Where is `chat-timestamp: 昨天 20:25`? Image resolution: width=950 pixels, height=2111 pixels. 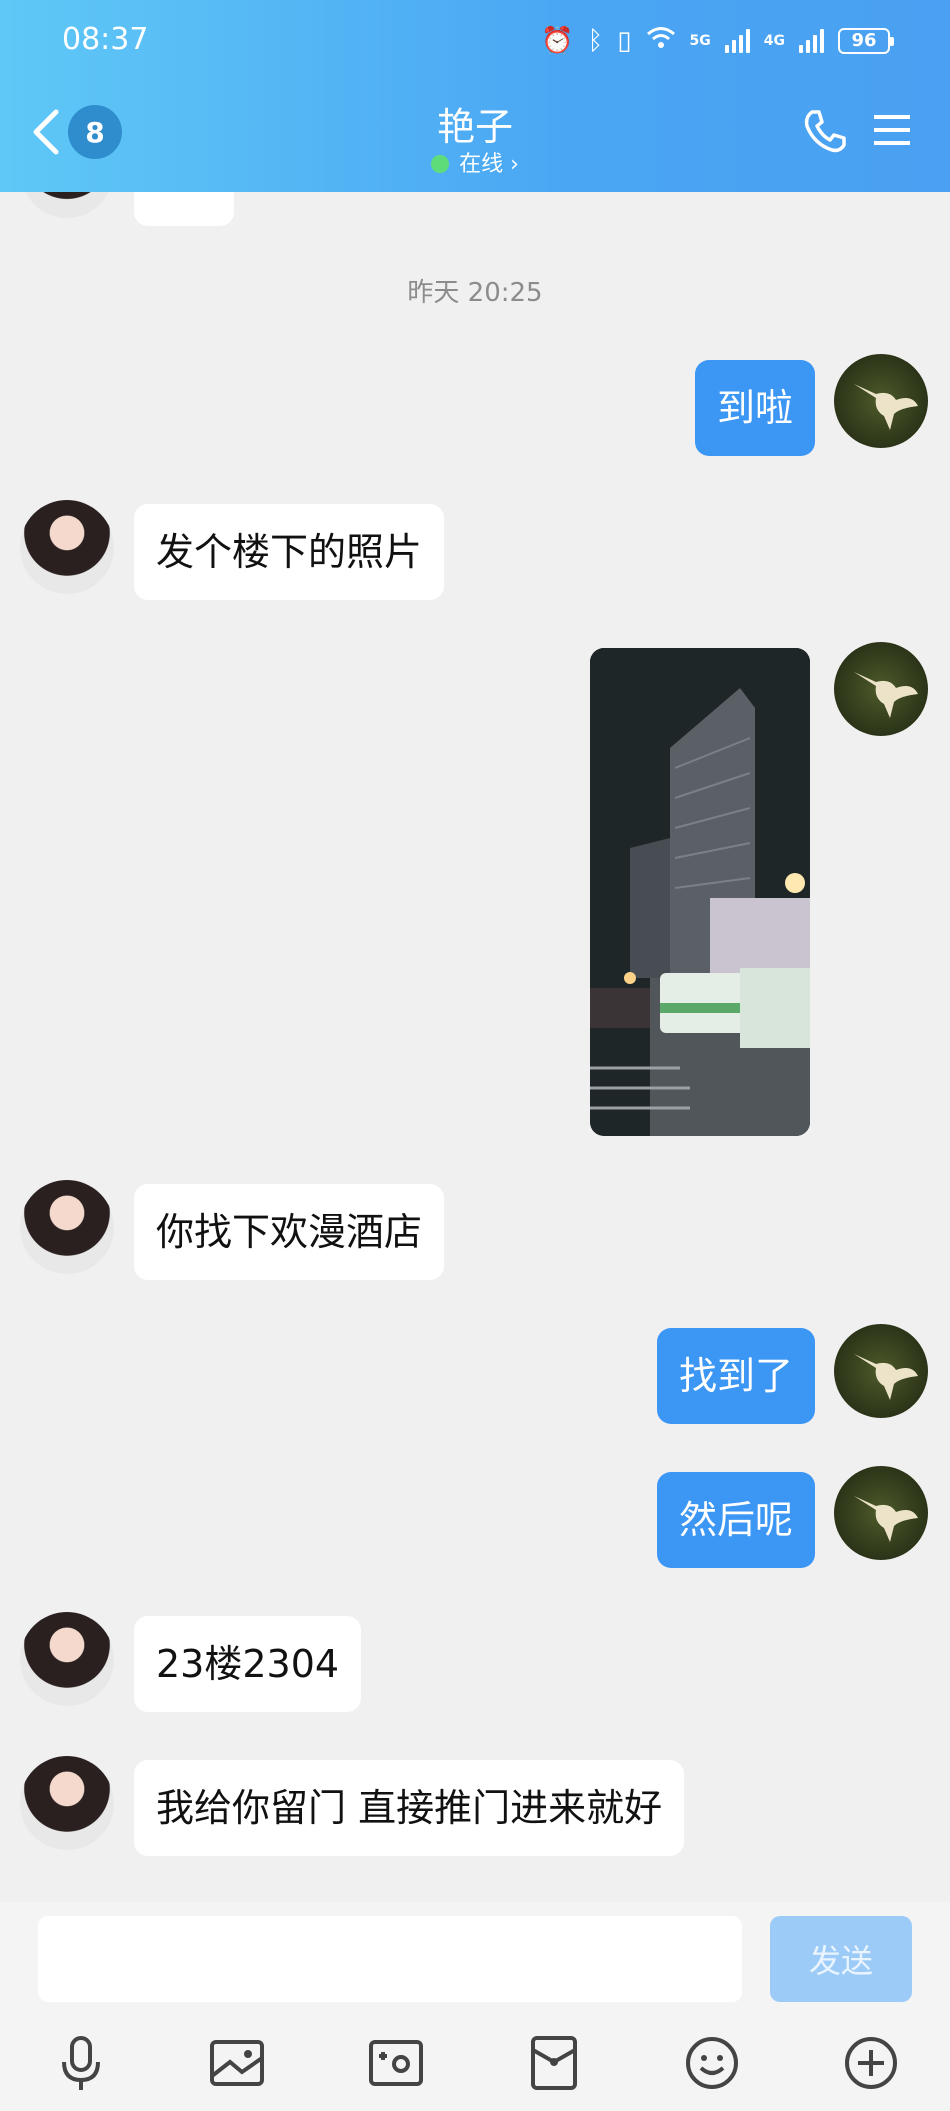
chat-timestamp: 昨天 20:25 is located at coordinates (475, 293).